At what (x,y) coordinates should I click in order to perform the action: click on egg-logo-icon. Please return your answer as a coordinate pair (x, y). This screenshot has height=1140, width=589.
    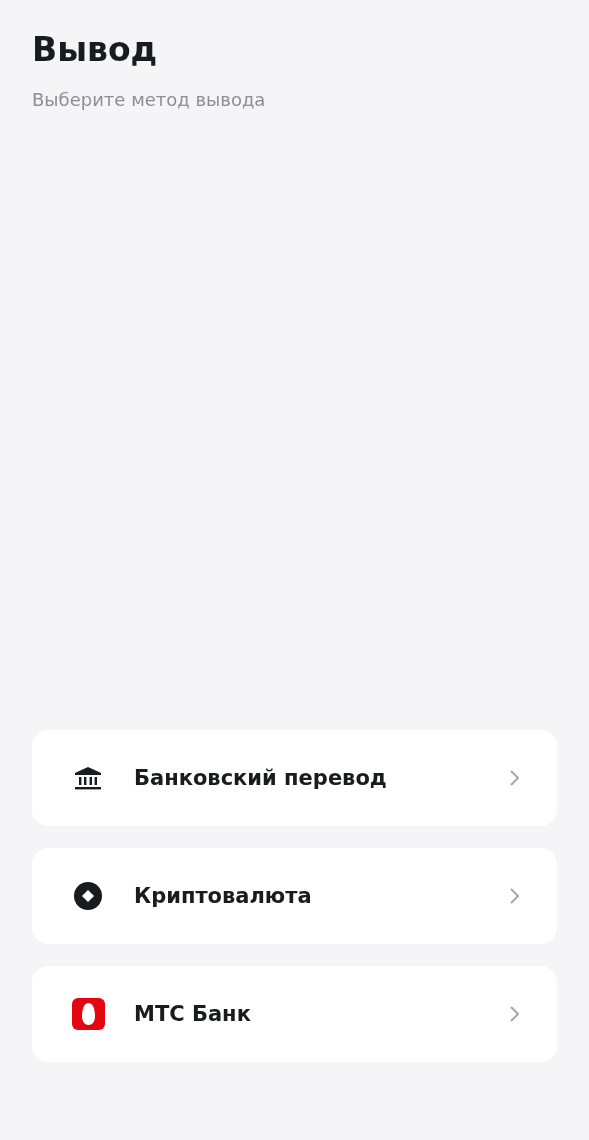
    Looking at the image, I should click on (88, 1014).